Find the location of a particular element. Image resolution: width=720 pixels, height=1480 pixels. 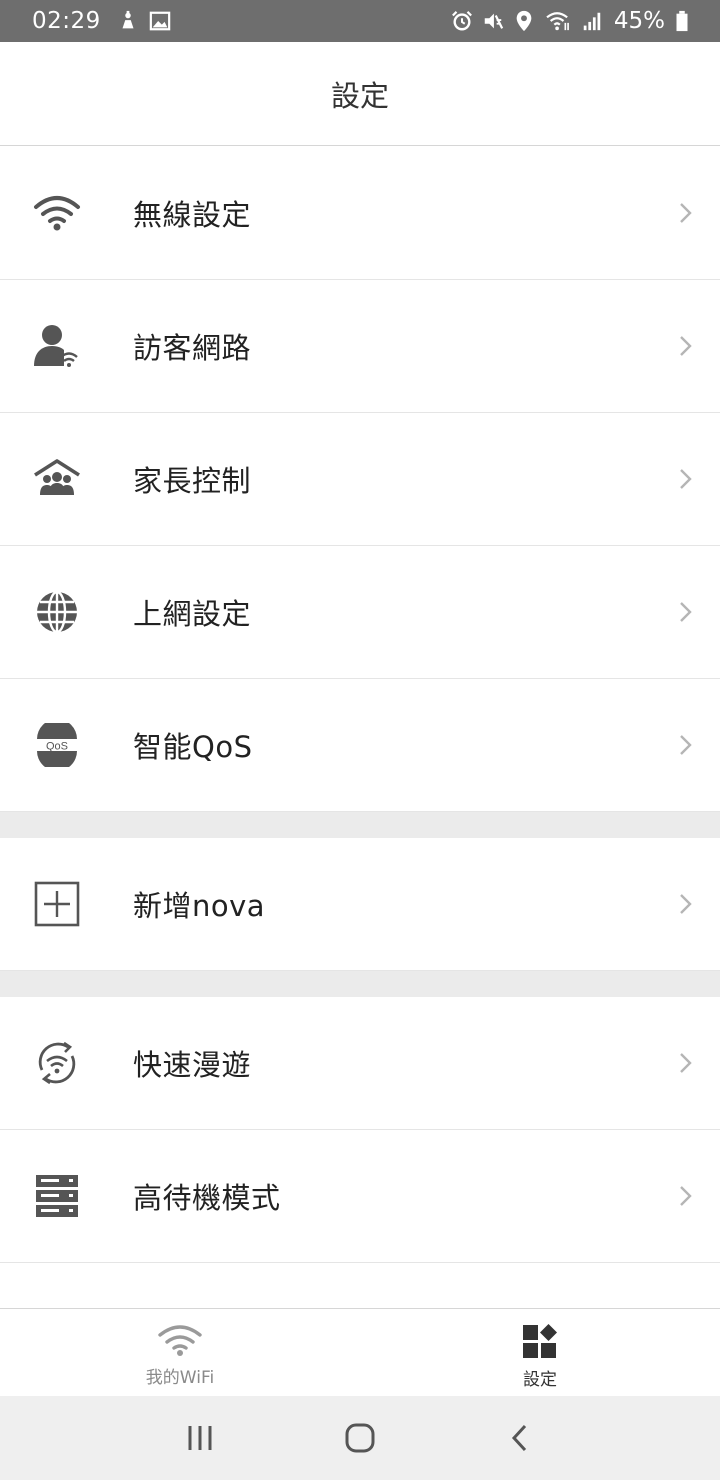

tab-settings: 設定 is located at coordinates (540, 1353).